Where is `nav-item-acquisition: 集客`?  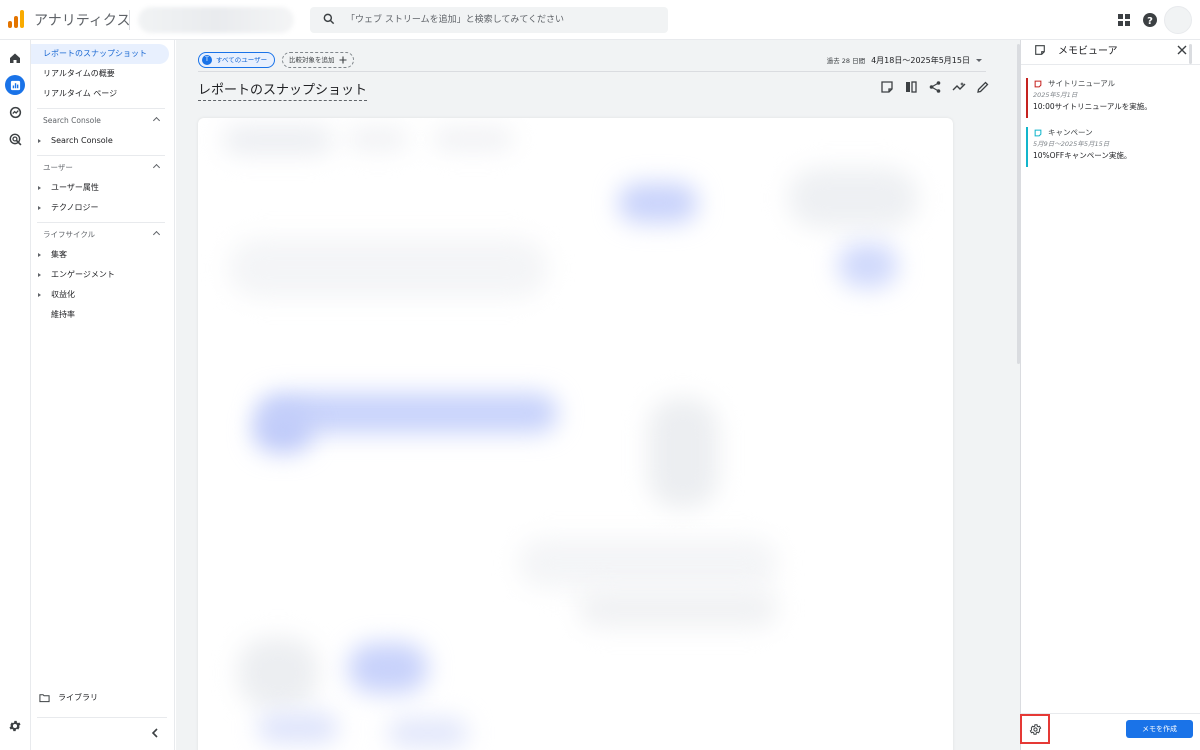 nav-item-acquisition: 集客 is located at coordinates (100, 255).